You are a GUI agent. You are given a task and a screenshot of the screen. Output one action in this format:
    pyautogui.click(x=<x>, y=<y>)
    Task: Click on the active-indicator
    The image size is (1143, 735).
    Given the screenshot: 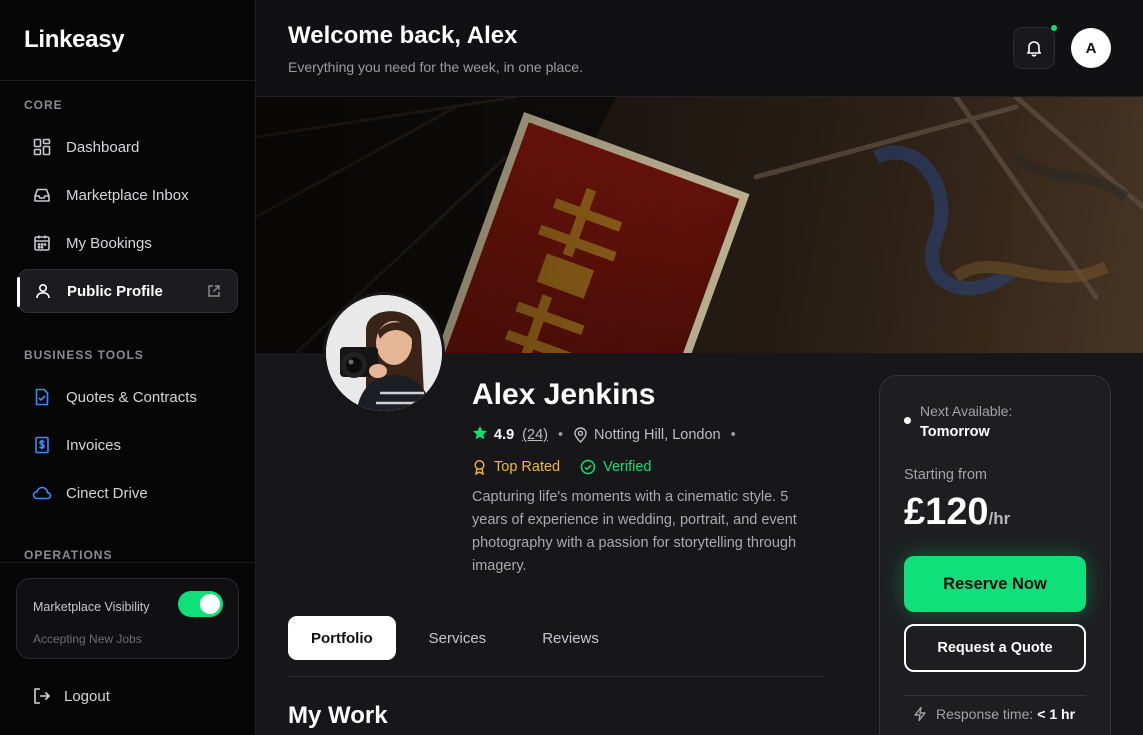 What is the action you would take?
    pyautogui.click(x=18, y=292)
    